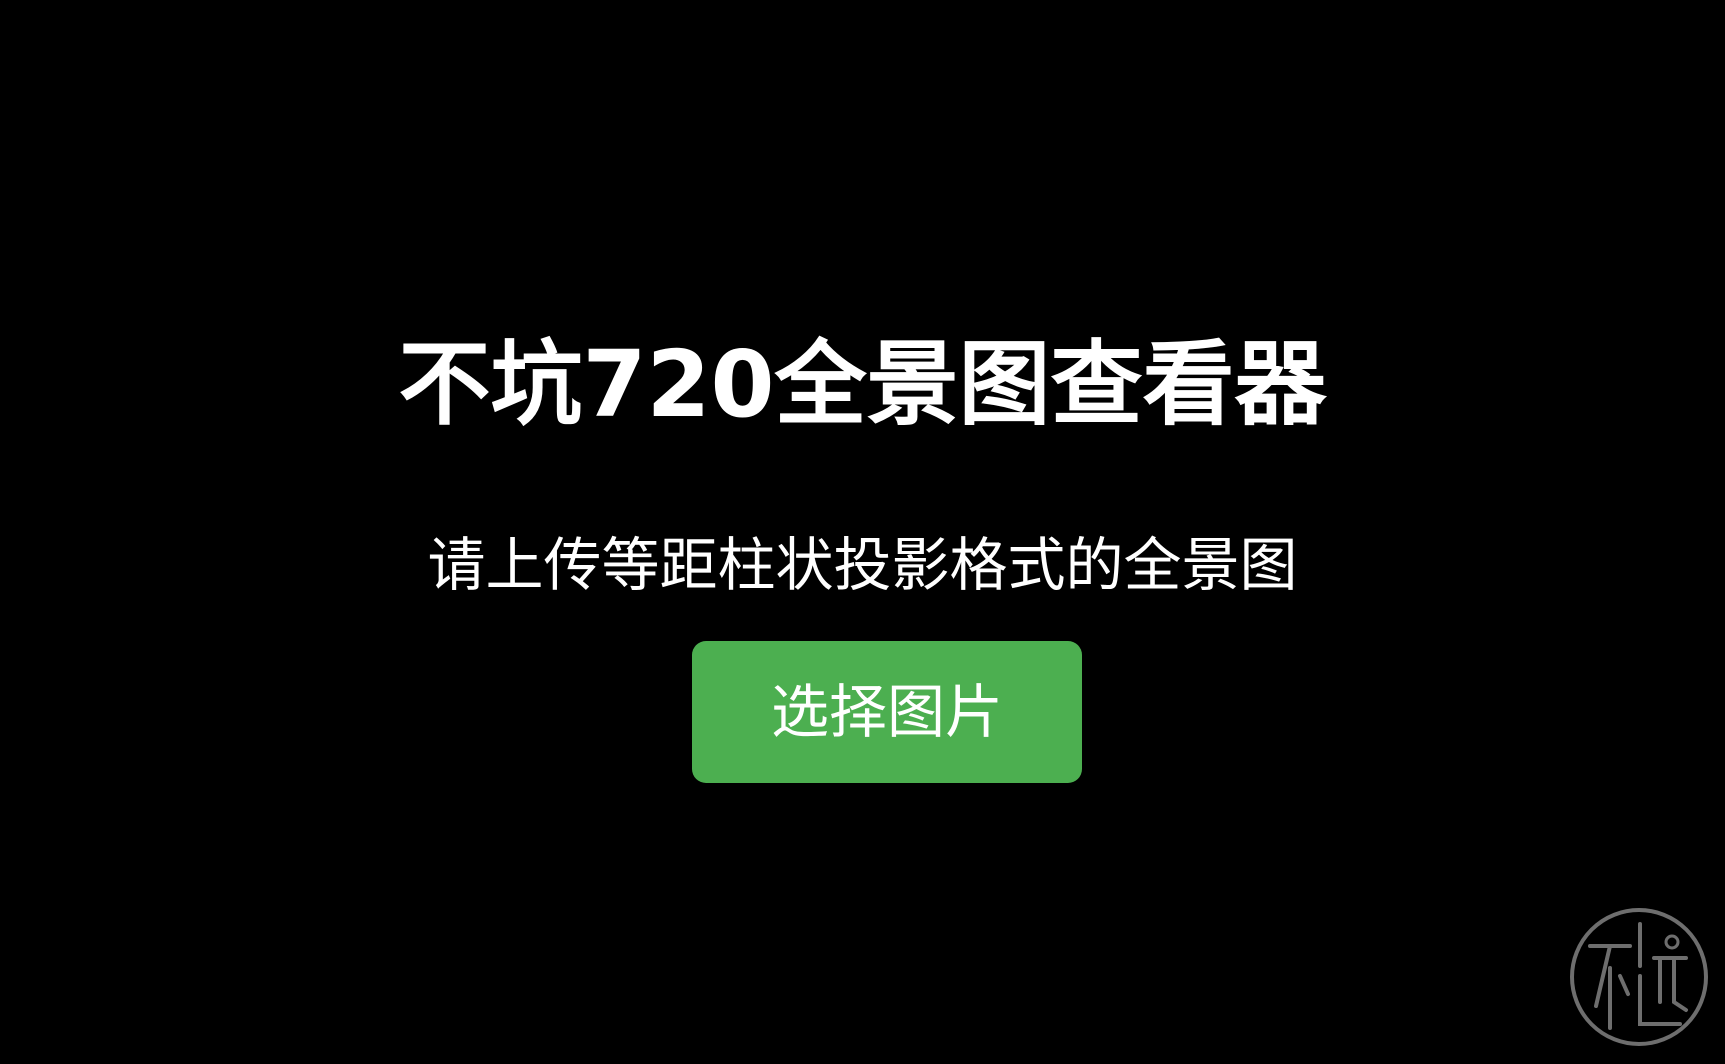 This screenshot has width=1725, height=1064. Describe the element at coordinates (862, 384) in the screenshot. I see `page-title: 不坑720全景图查看器` at that location.